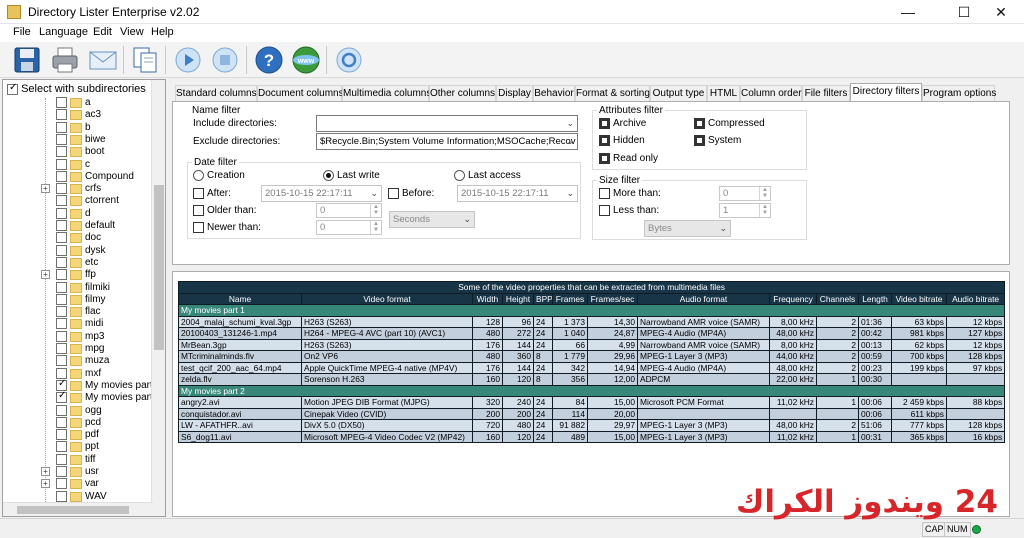 The image size is (1024, 538). I want to click on close-button: ✕, so click(1001, 12).